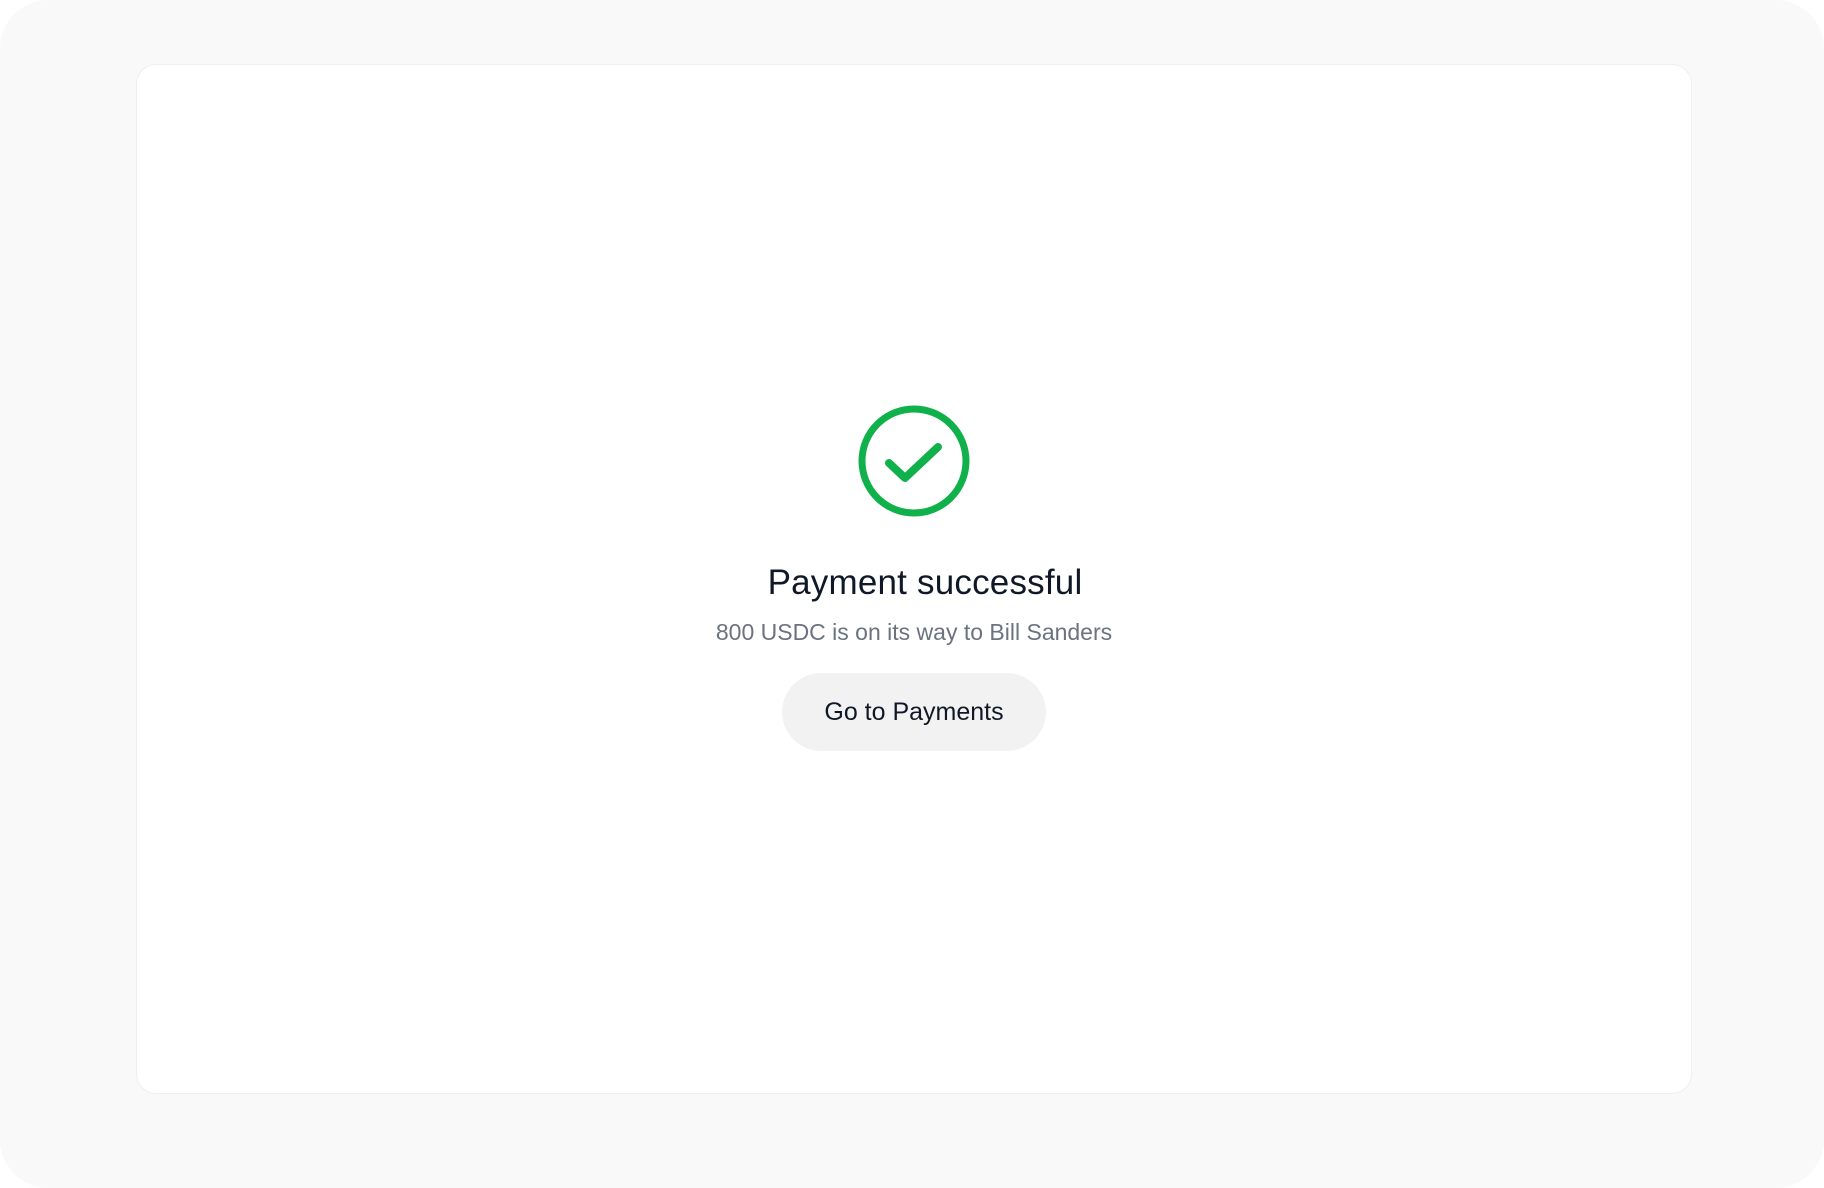 The width and height of the screenshot is (1824, 1188). Describe the element at coordinates (914, 461) in the screenshot. I see `check-circle-icon` at that location.